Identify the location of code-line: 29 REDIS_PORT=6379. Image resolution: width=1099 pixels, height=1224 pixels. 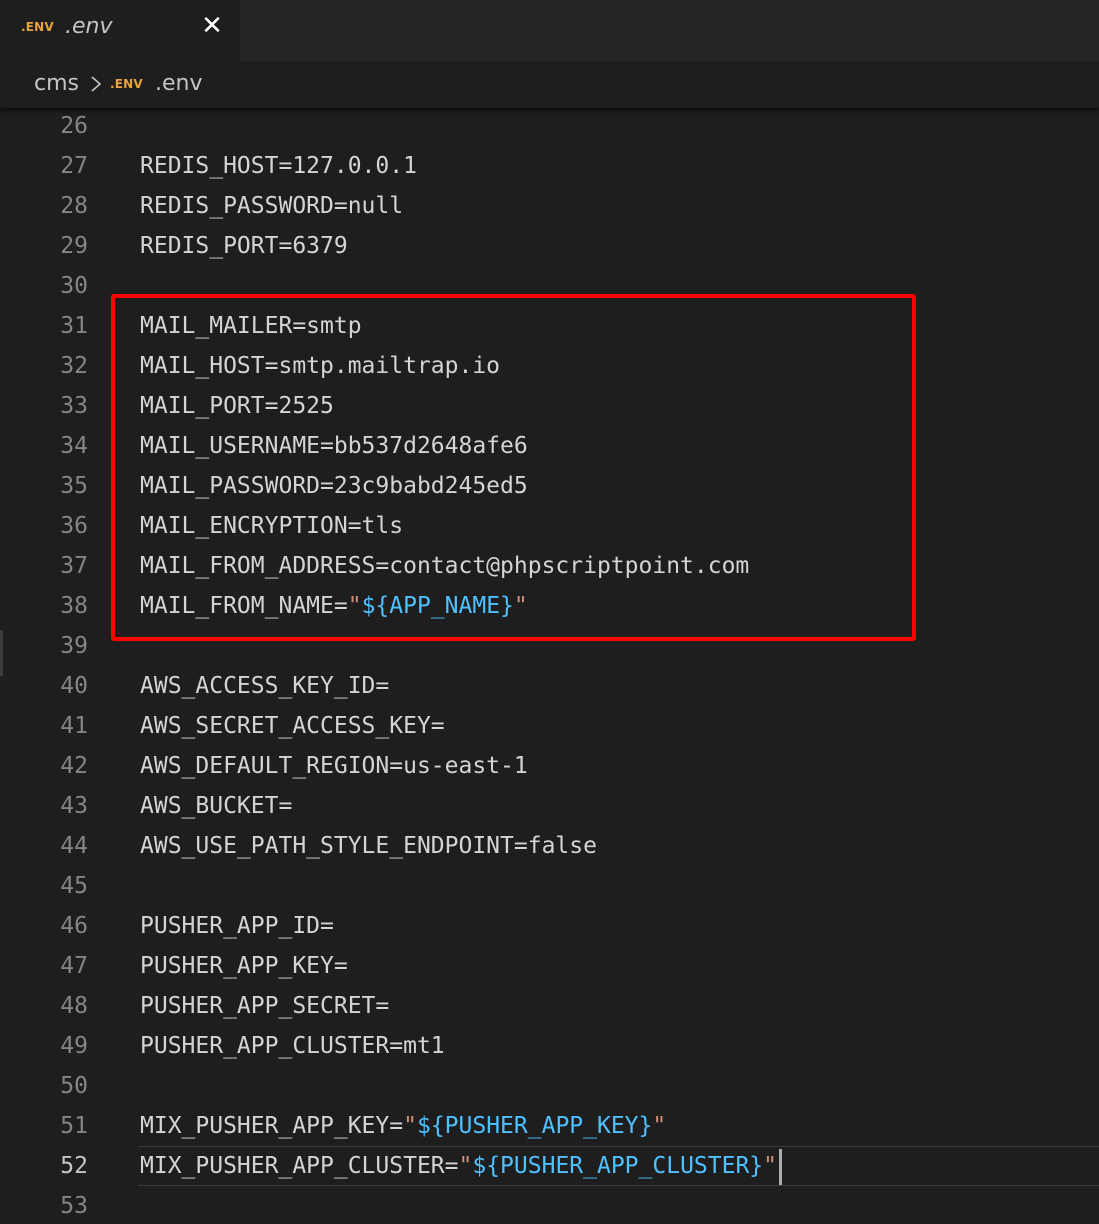
(549, 246).